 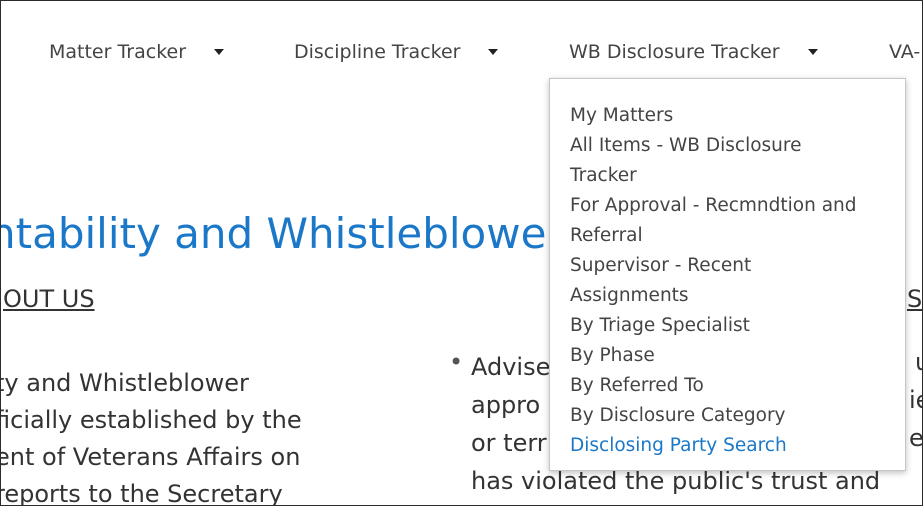 I want to click on menu-item-disclosing-party-search: Disclosing Party Search, so click(x=730, y=446).